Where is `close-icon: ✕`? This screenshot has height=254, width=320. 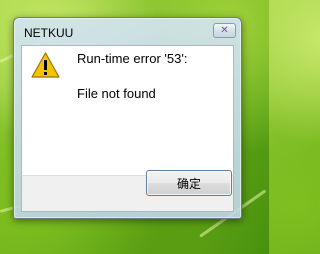
close-icon: ✕ is located at coordinates (224, 30).